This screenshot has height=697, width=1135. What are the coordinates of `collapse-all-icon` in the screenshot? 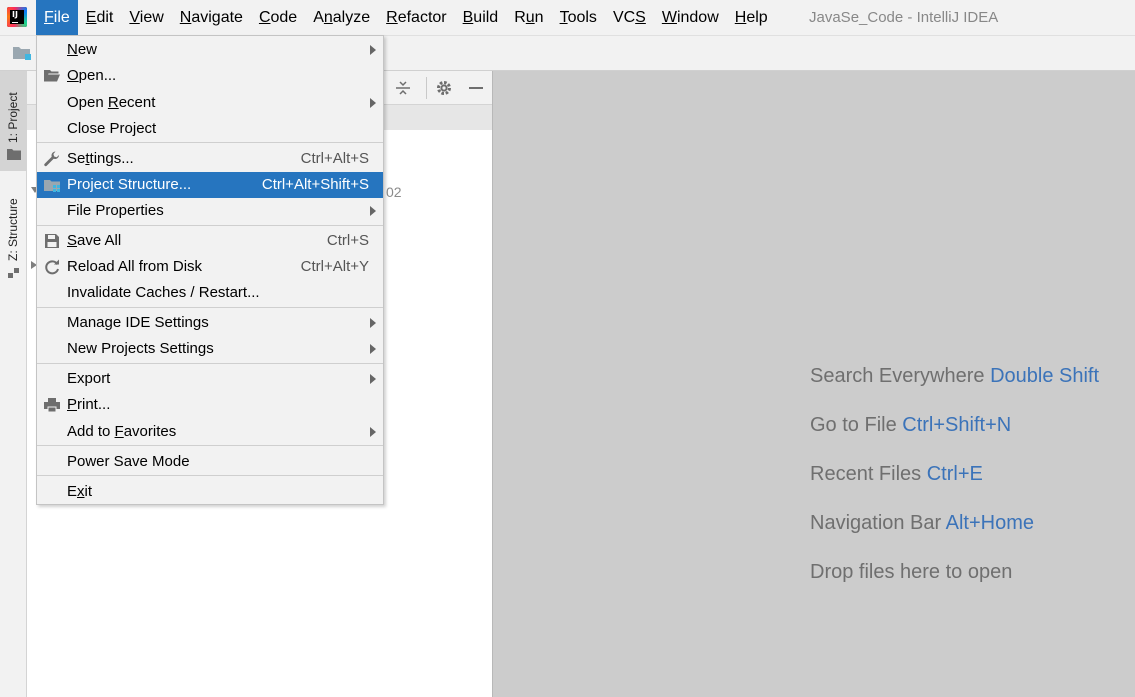 It's located at (403, 88).